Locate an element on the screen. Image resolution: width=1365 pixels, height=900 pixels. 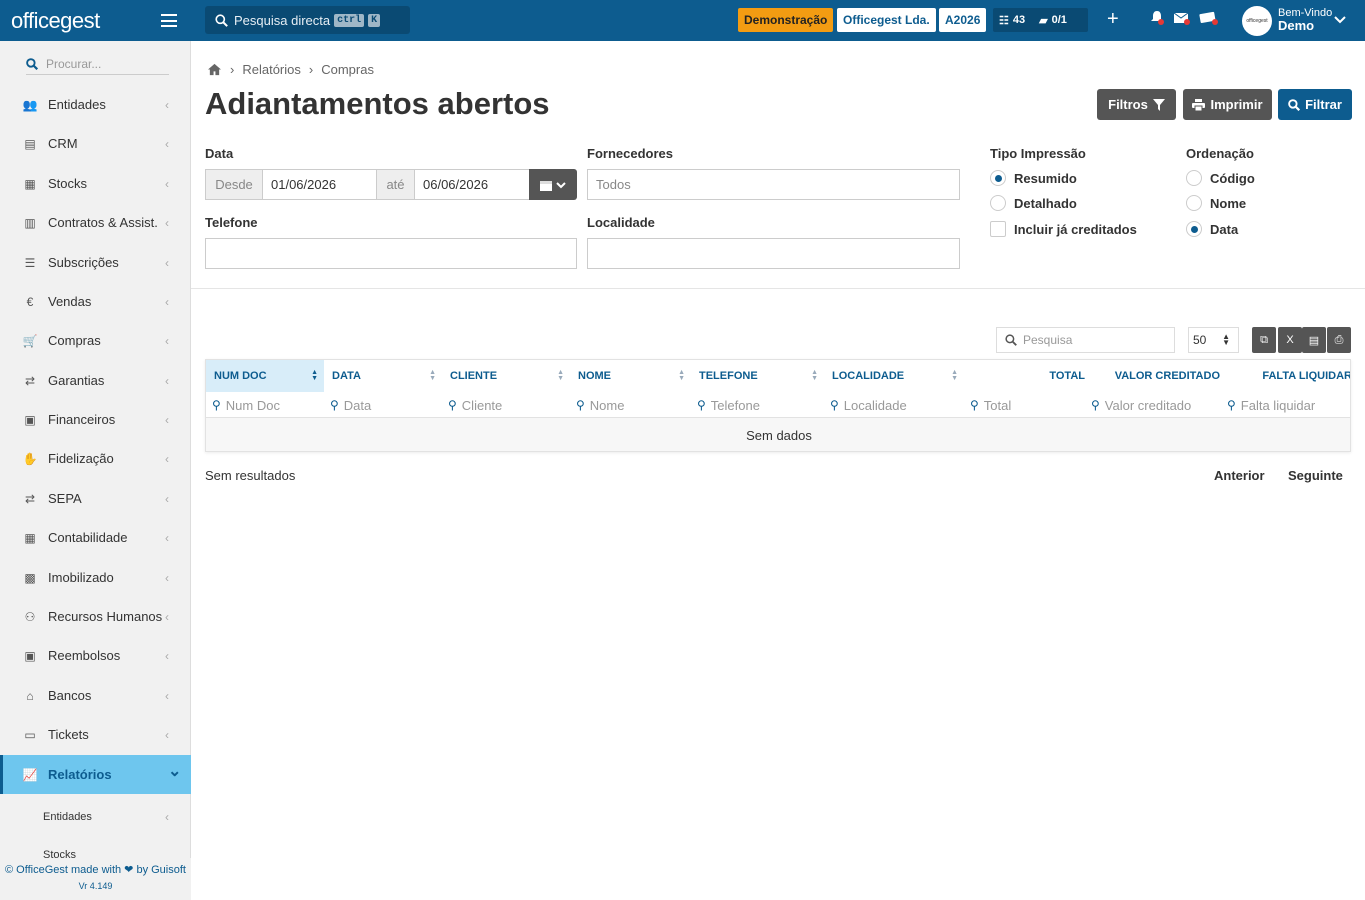
radio-data: Data is located at coordinates (1212, 229).